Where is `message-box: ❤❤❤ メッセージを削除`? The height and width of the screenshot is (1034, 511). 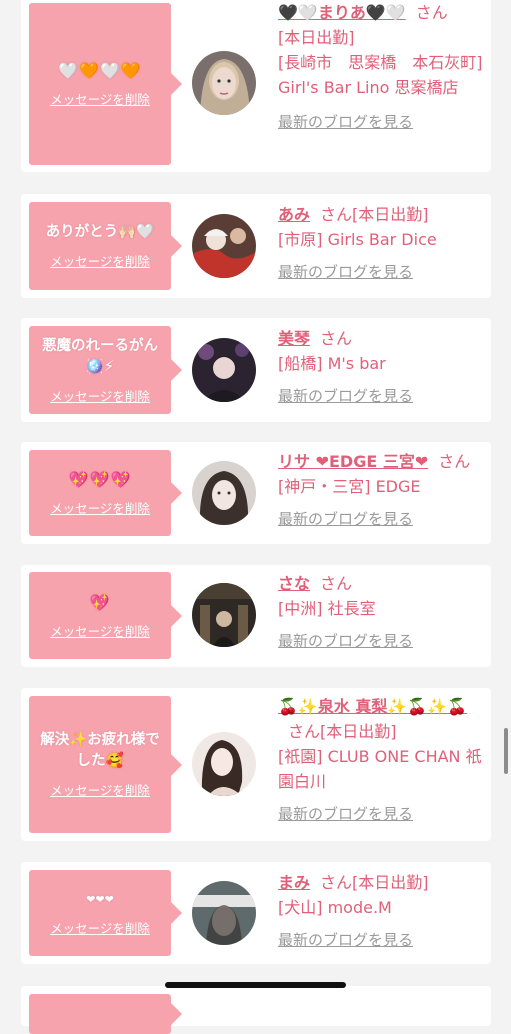 message-box: ❤❤❤ メッセージを削除 is located at coordinates (105, 913).